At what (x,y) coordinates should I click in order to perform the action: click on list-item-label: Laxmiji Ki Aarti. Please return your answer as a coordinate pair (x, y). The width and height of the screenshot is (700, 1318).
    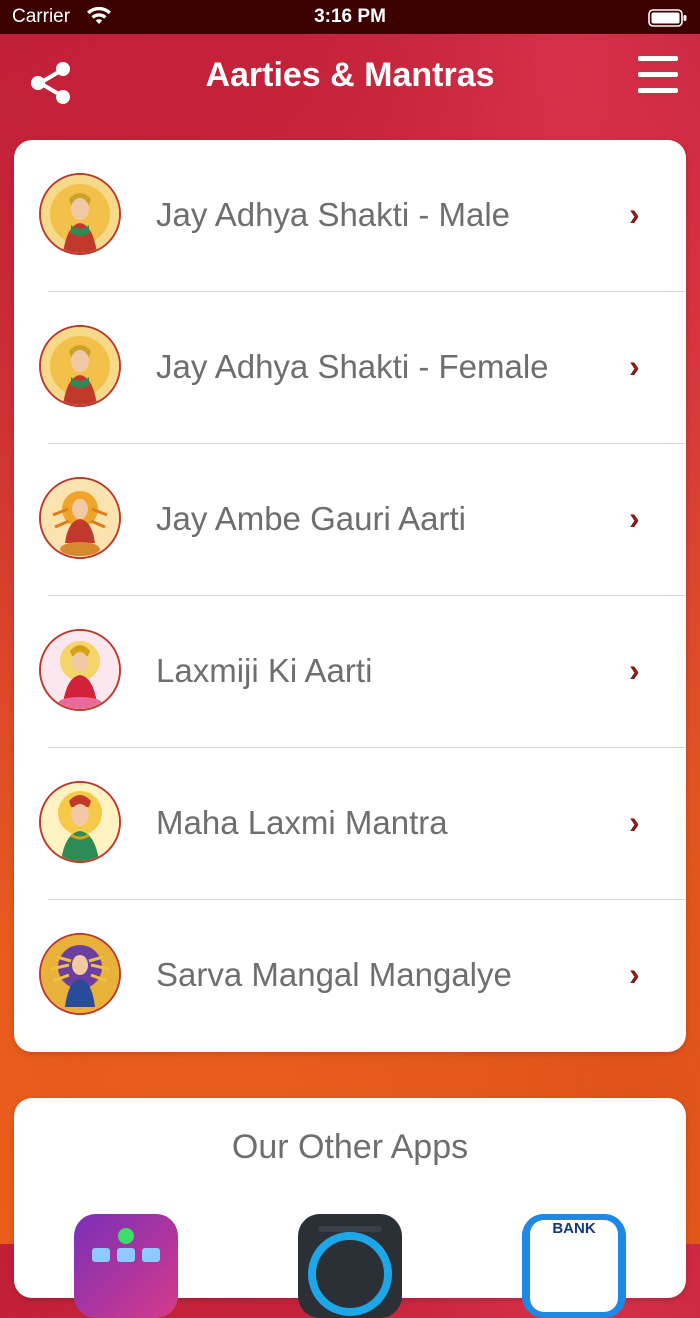
    Looking at the image, I should click on (264, 670).